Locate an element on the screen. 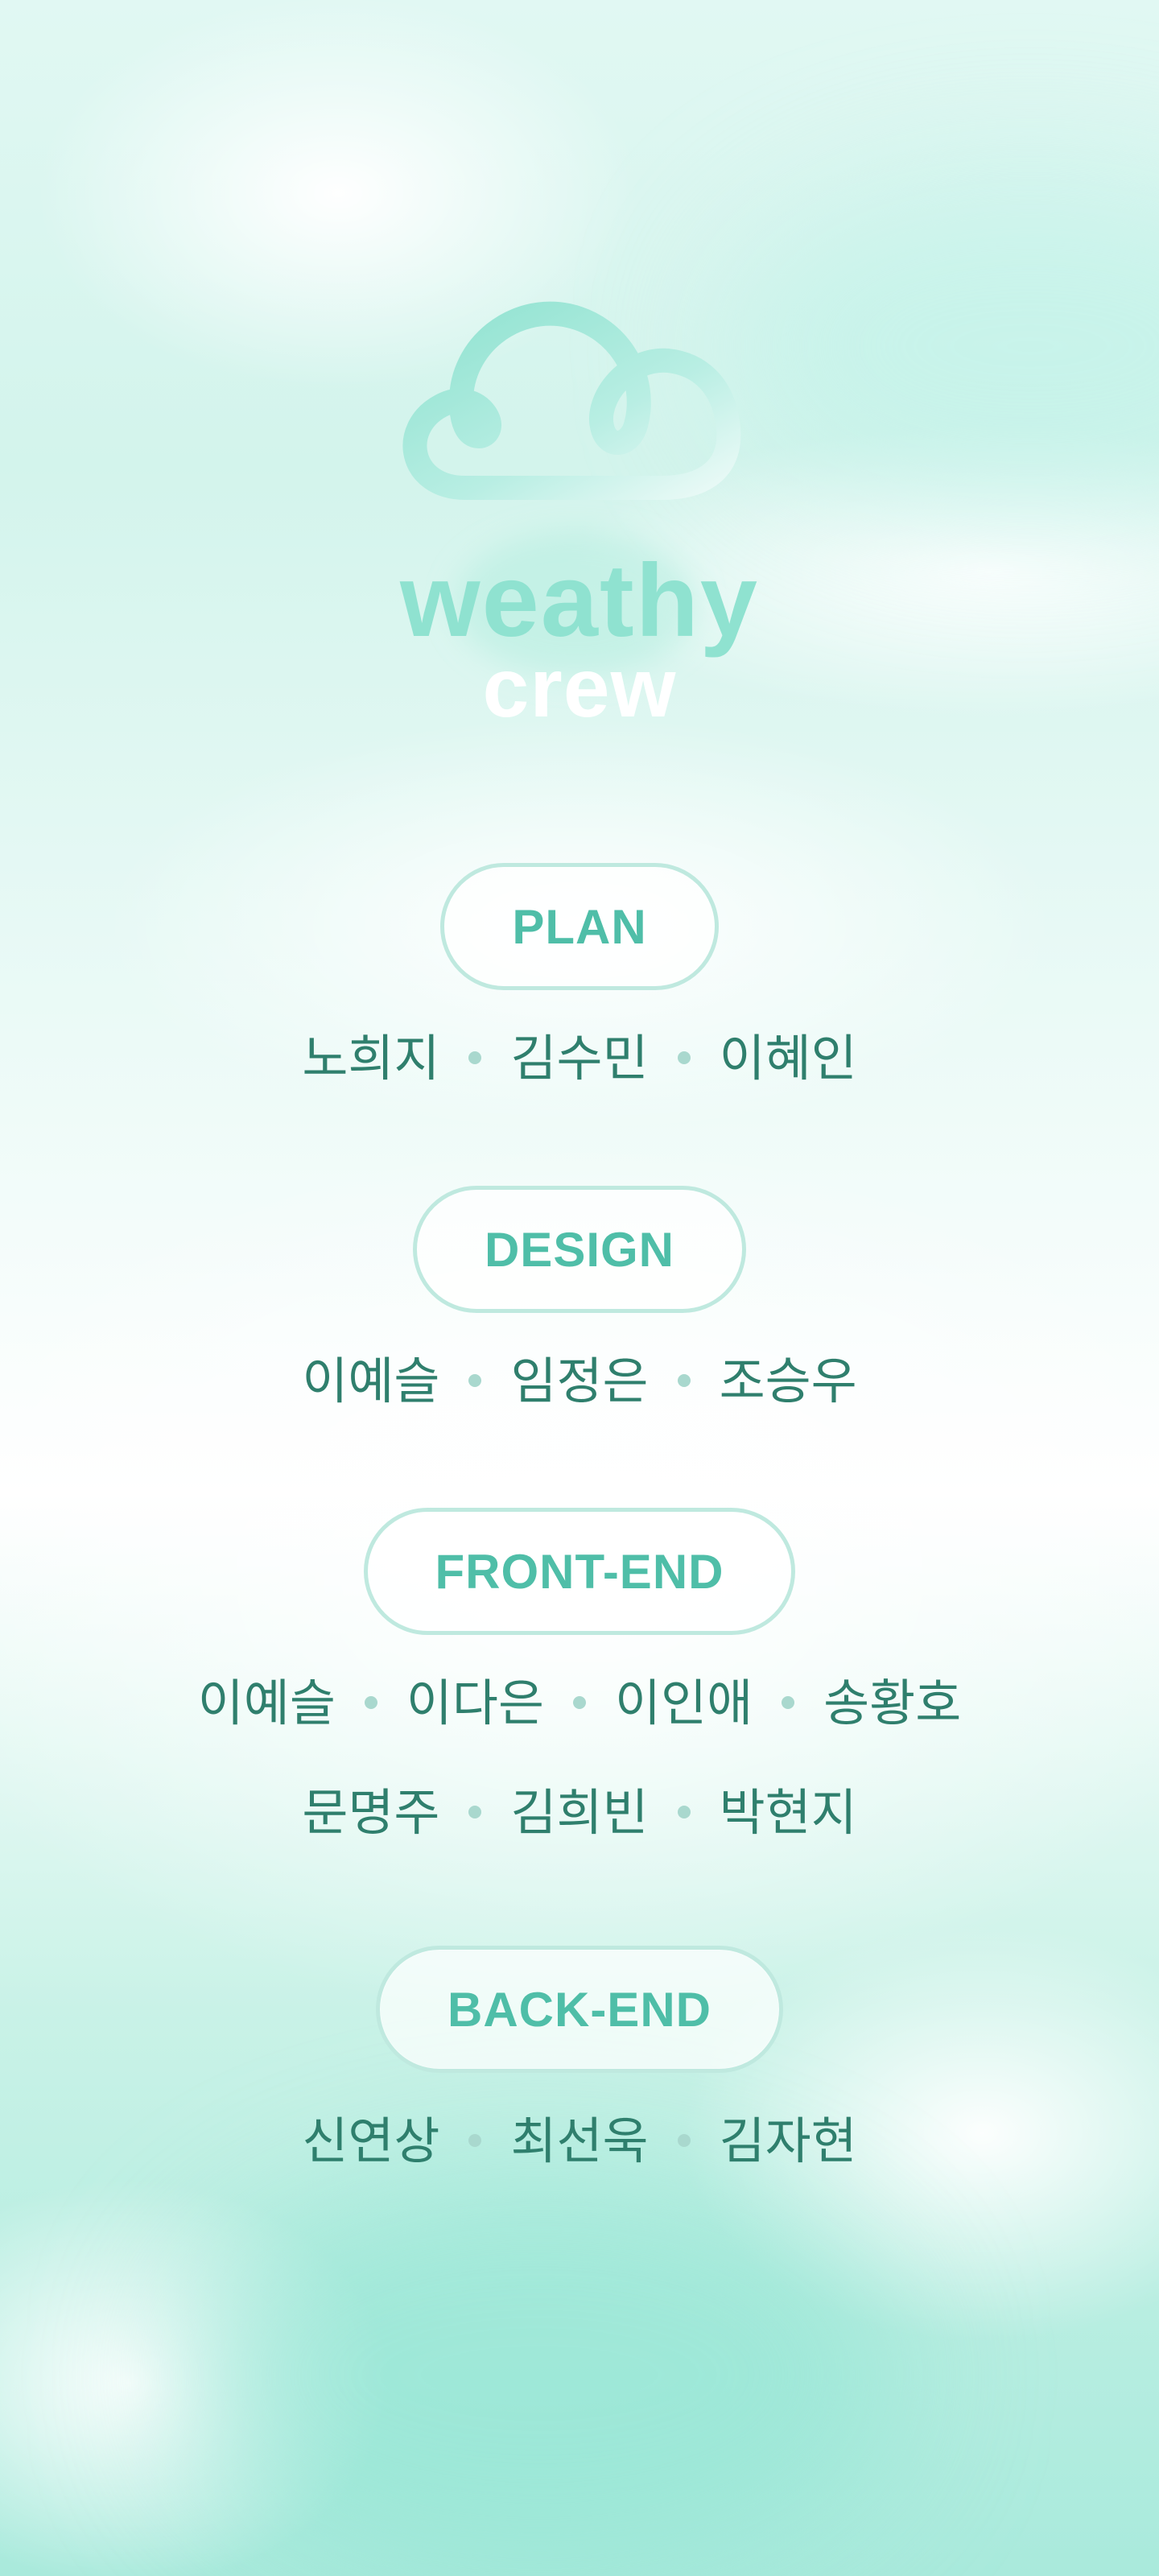  plan-row-1: 노희지 김수민 이혜인 is located at coordinates (579, 1059).